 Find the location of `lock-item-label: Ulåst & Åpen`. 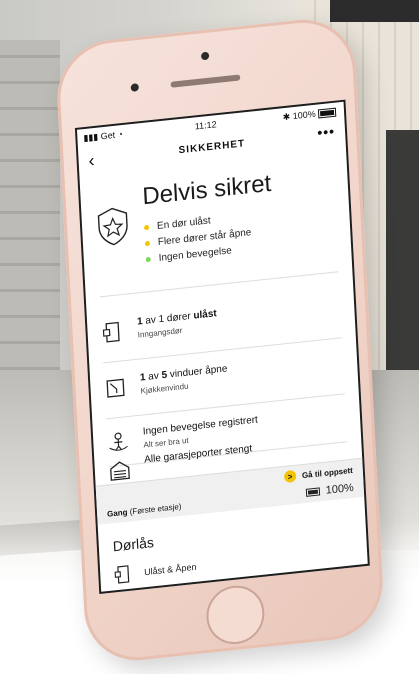

lock-item-label: Ulåst & Åpen is located at coordinates (170, 569).